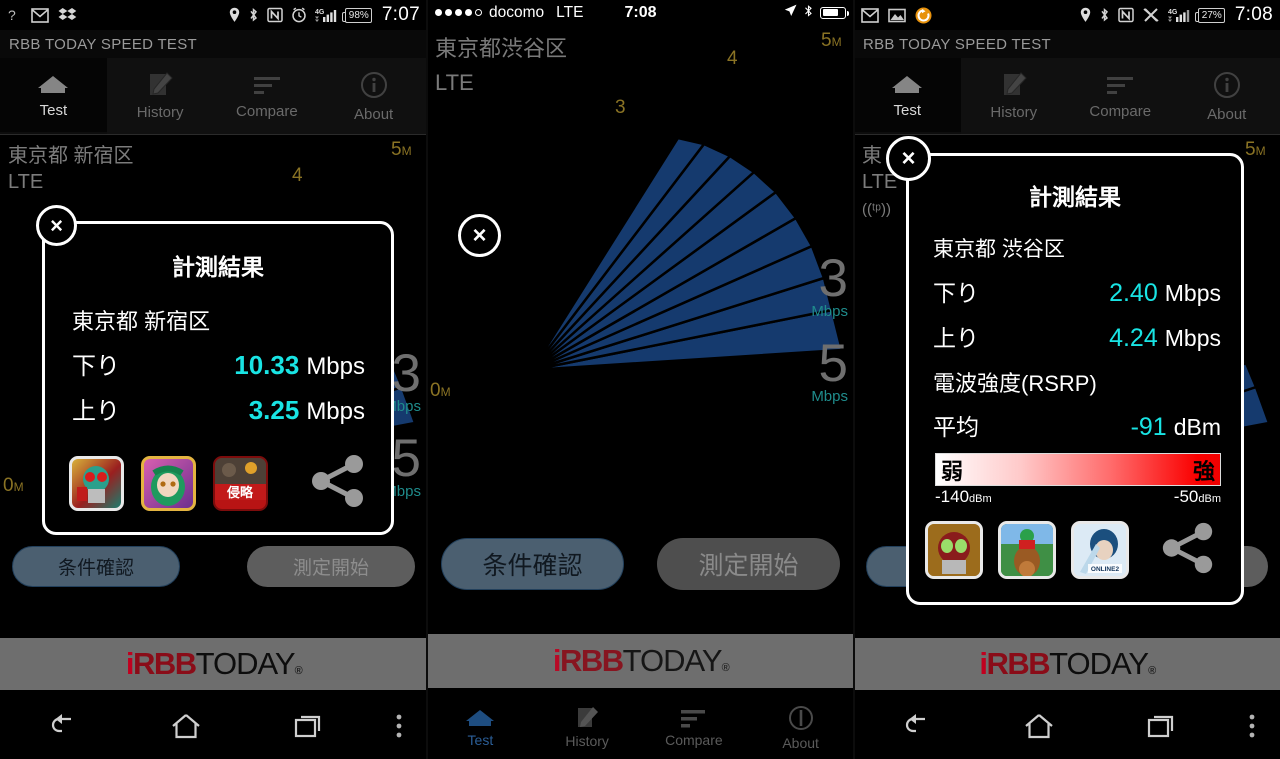 This screenshot has width=1280, height=759. Describe the element at coordinates (1197, 496) in the screenshot. I see `rsrp-scale-max: -50dBm` at that location.